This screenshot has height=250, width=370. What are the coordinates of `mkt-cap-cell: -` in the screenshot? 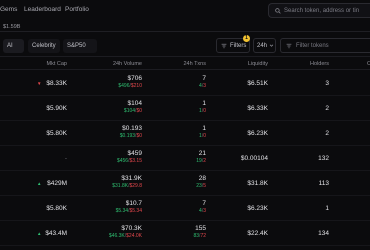 It's located at (65, 158).